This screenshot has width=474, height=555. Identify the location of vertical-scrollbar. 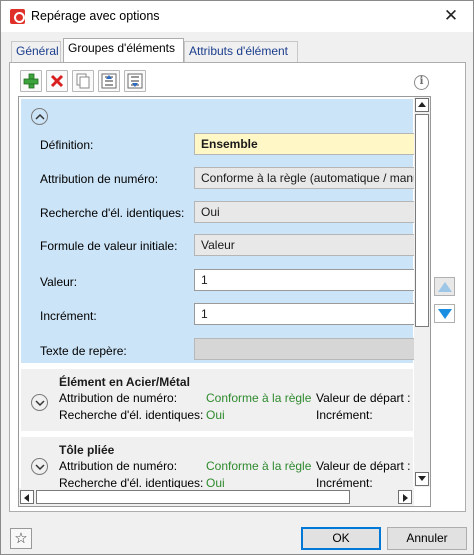
(422, 292).